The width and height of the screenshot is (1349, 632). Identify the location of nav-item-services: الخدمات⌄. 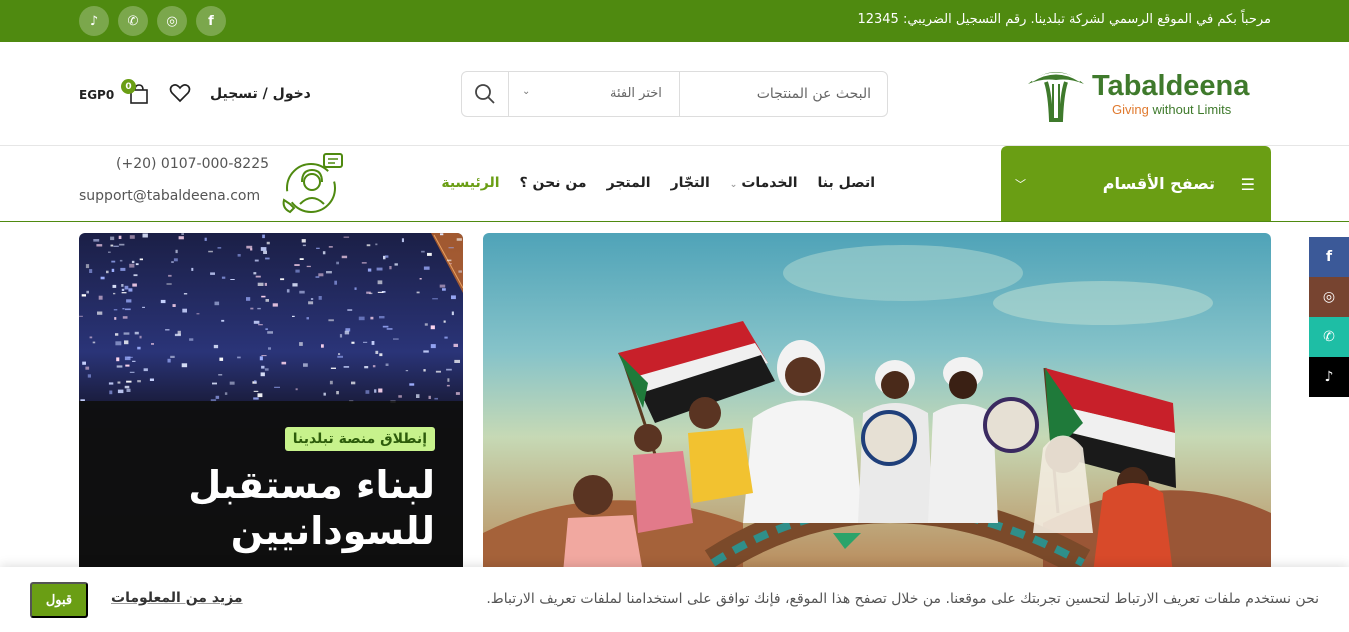
(764, 183).